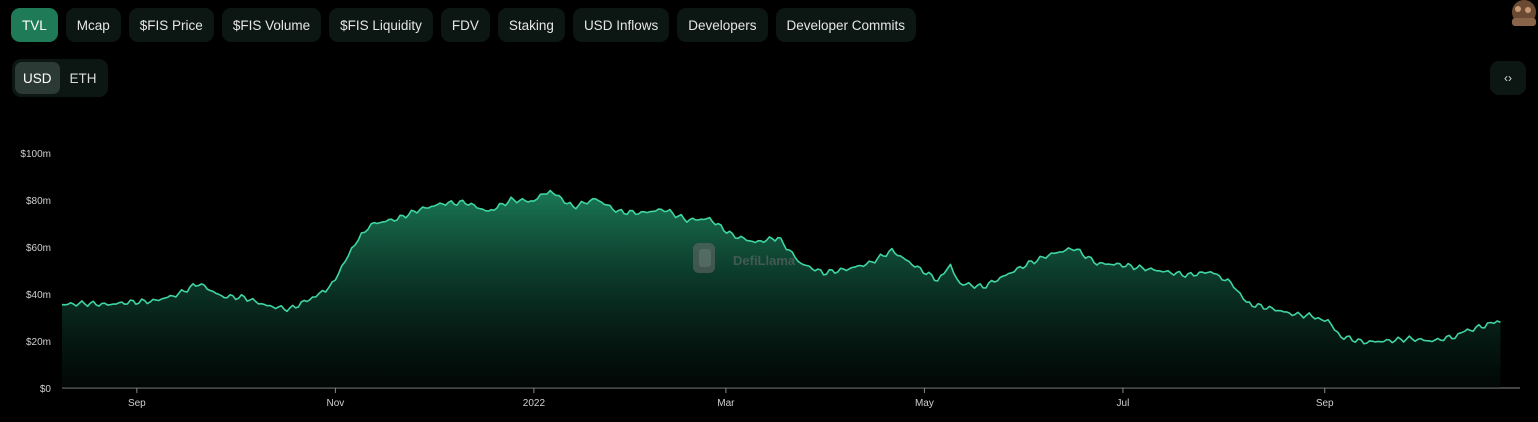 The height and width of the screenshot is (422, 1538). What do you see at coordinates (35, 272) in the screenshot?
I see `y-axis: $0 $20m $40m $60m $80m $100m` at bounding box center [35, 272].